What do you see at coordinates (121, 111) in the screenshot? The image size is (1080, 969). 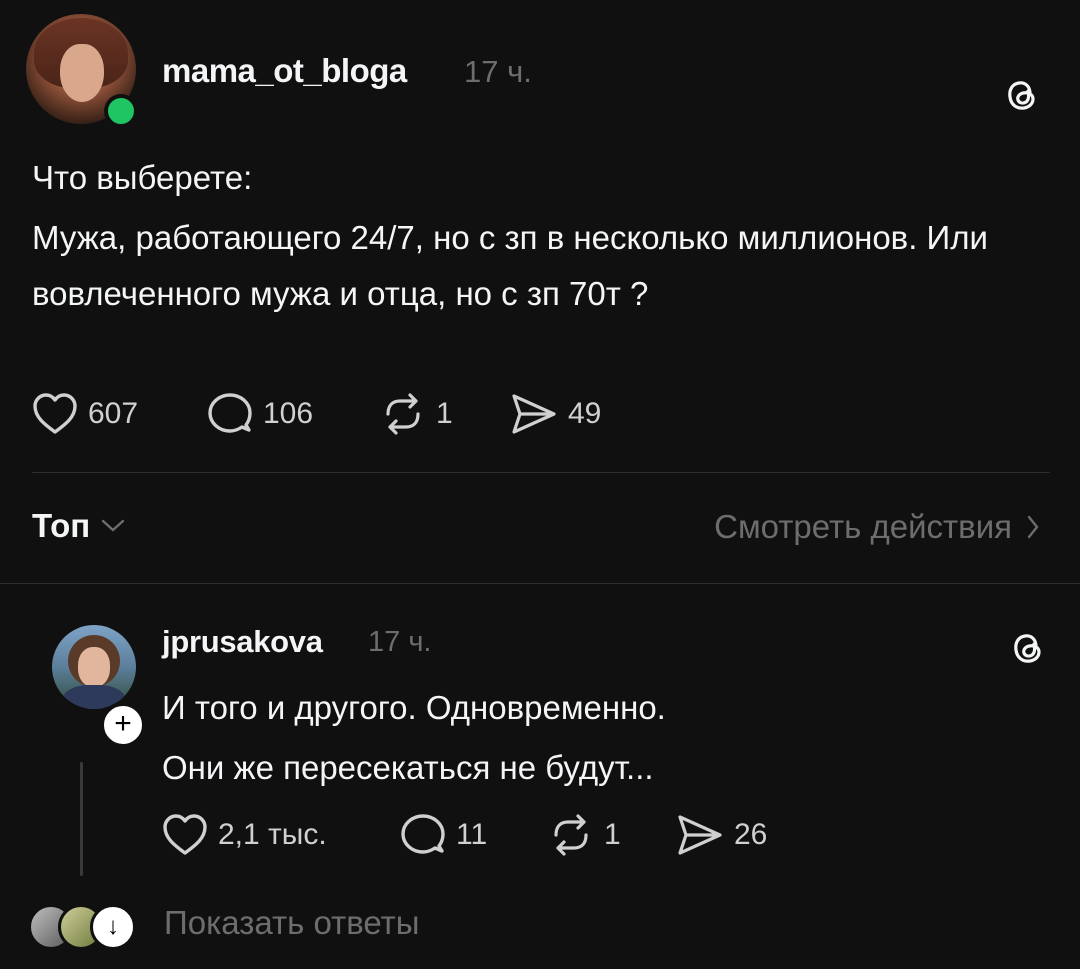 I see `online-status-badge` at bounding box center [121, 111].